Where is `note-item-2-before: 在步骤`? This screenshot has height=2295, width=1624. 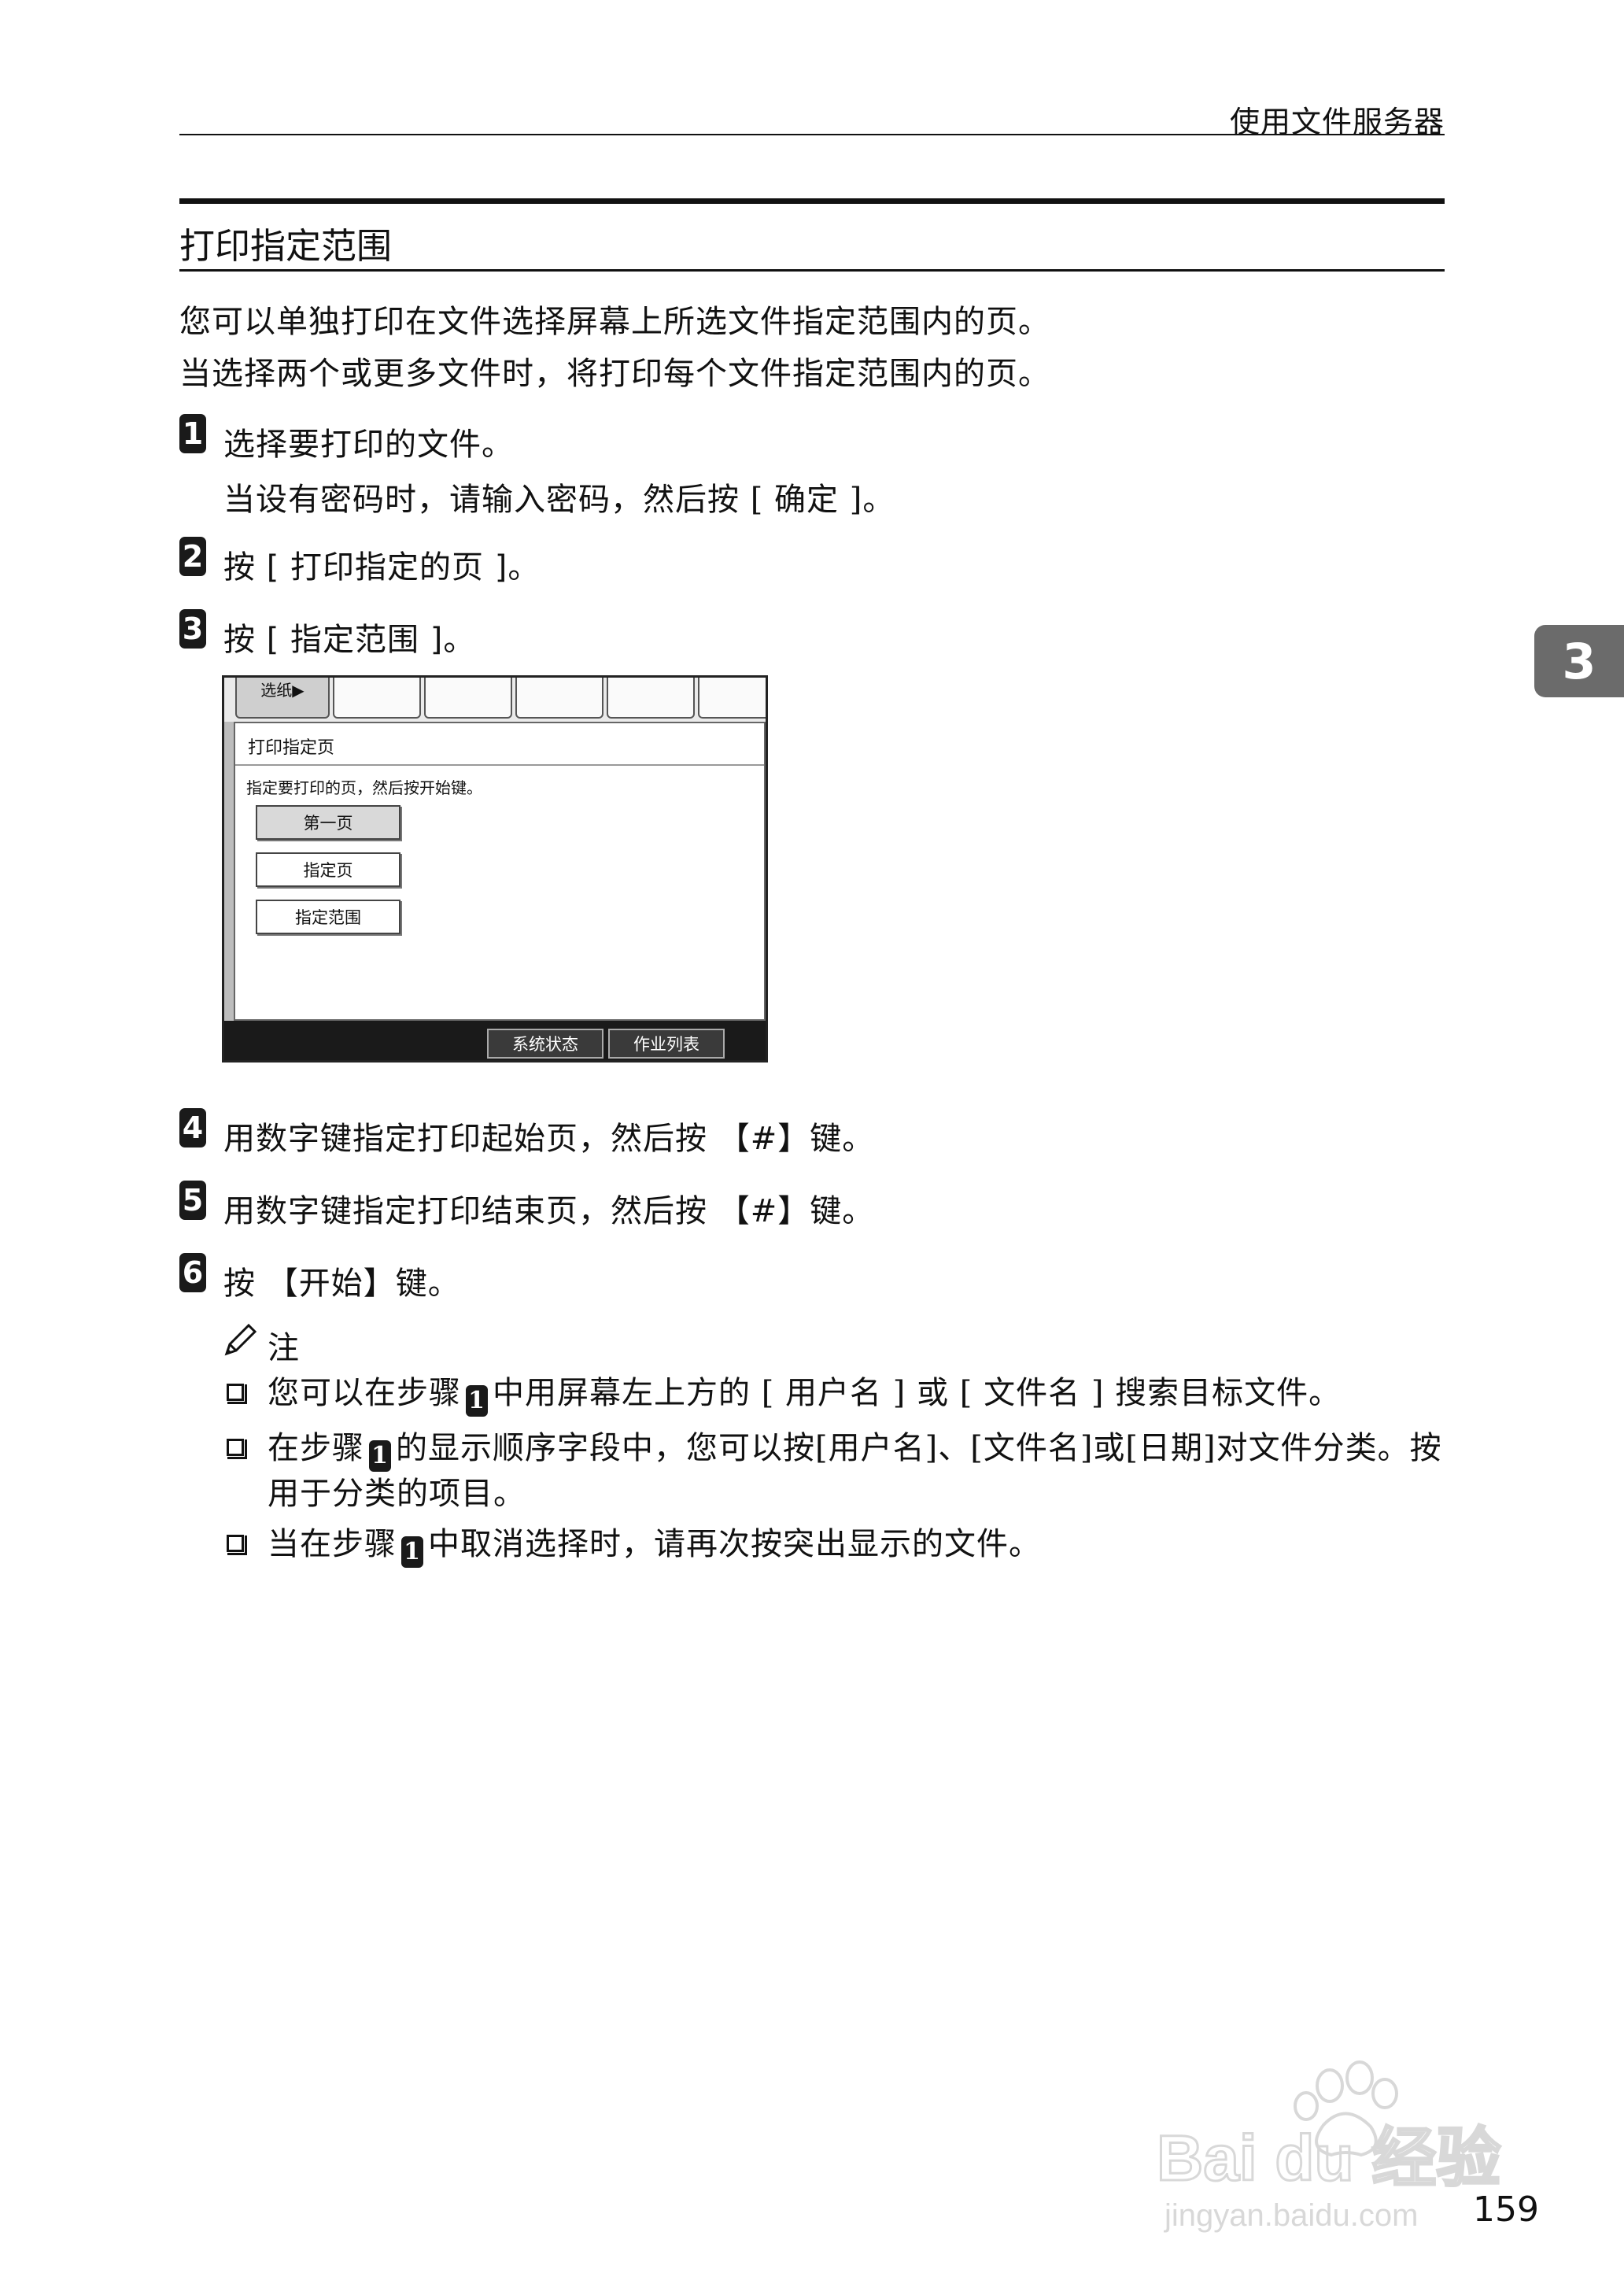 note-item-2-before: 在步骤 is located at coordinates (316, 1448).